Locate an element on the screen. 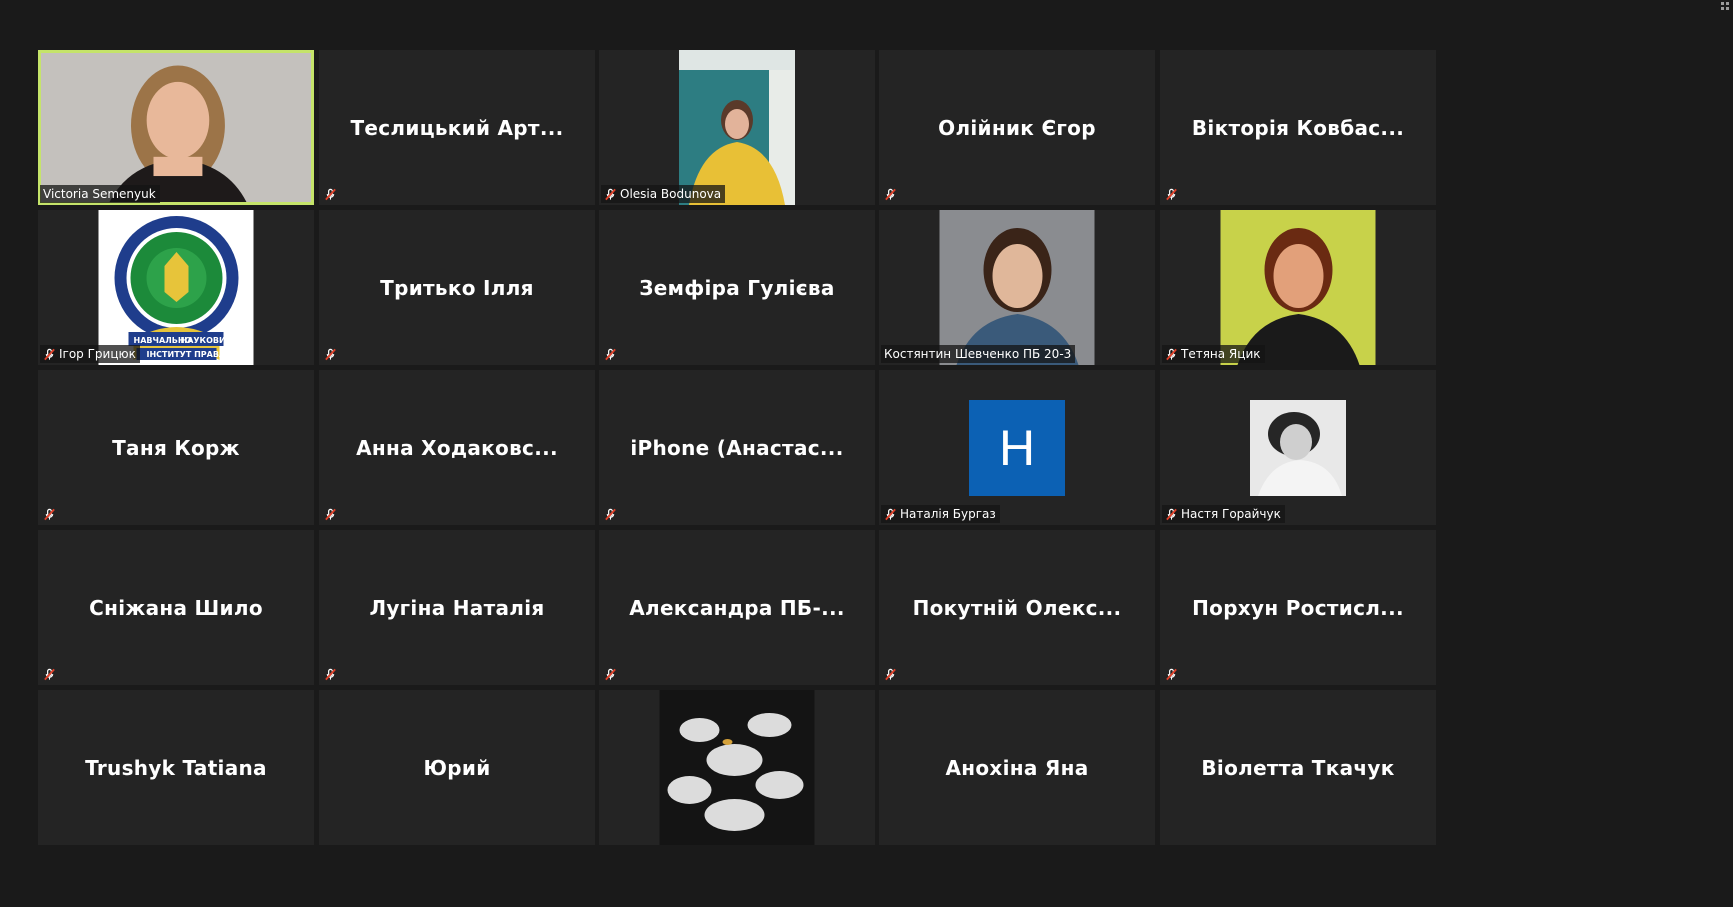 The image size is (1733, 907). participant-name: Костянтин Шевченко ПБ 20-3 is located at coordinates (978, 354).